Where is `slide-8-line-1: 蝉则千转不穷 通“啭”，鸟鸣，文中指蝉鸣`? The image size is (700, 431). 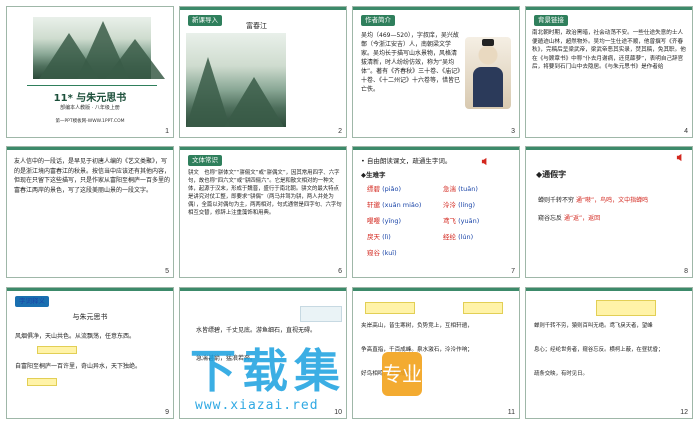 slide-8-line-1: 蝉则千转不穷 通“啭”，鸟鸣，文中指蝉鸣 is located at coordinates (593, 200).